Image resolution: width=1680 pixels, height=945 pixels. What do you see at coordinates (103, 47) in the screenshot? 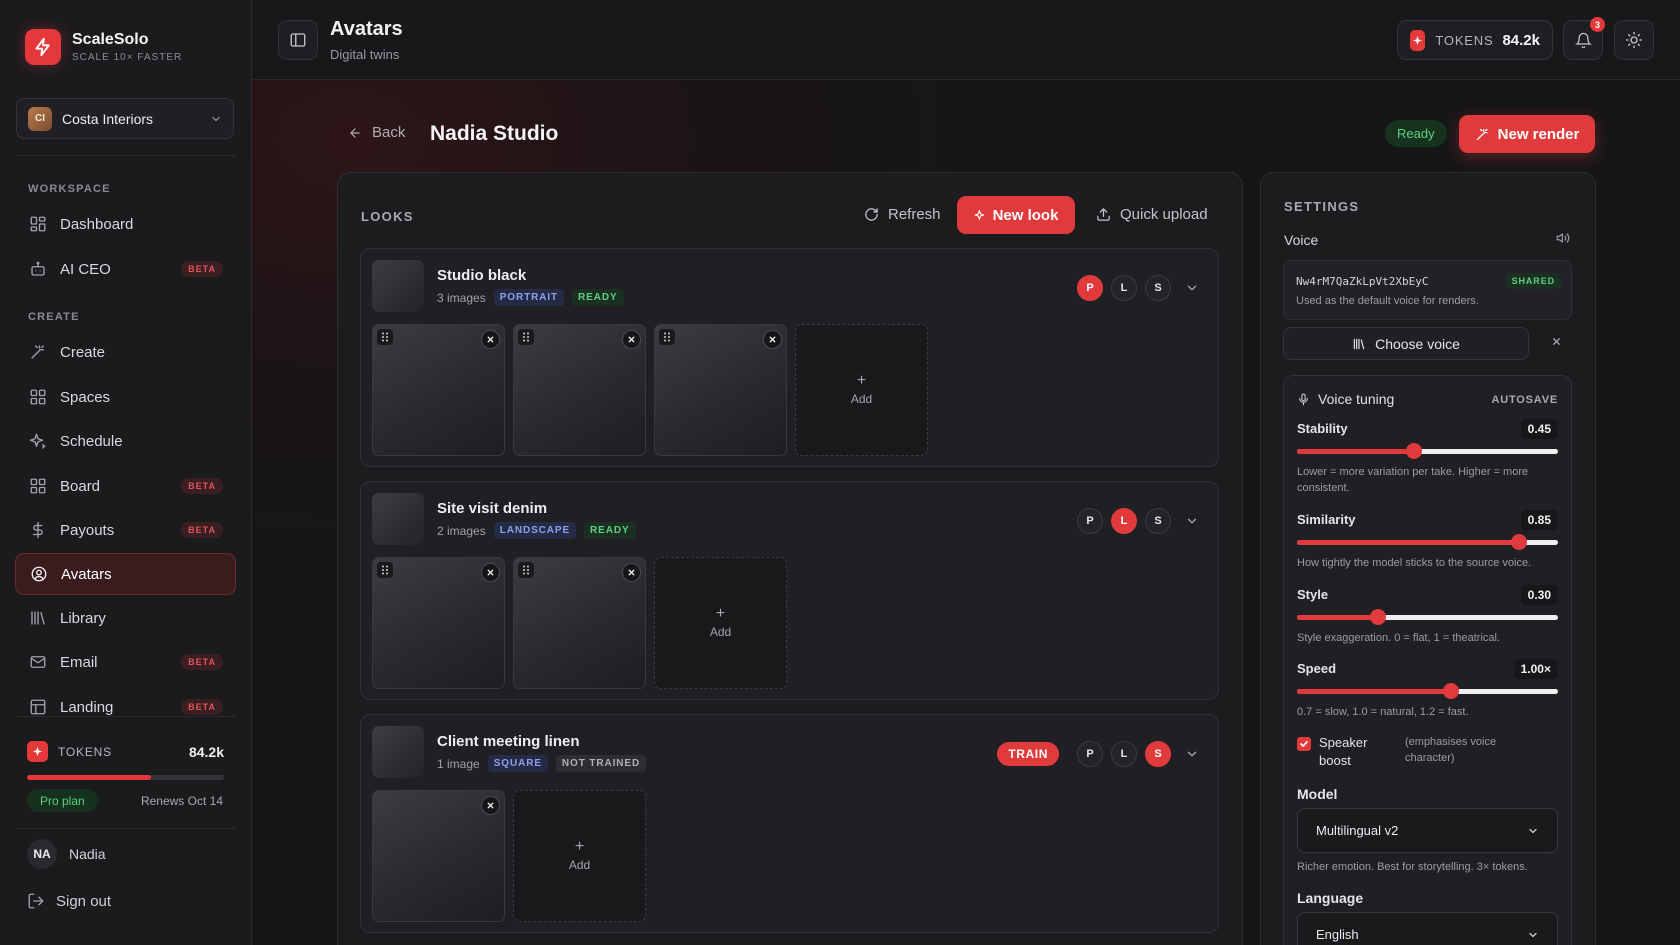
I see `brand: ScaleSolo SCALE 10× FASTER` at bounding box center [103, 47].